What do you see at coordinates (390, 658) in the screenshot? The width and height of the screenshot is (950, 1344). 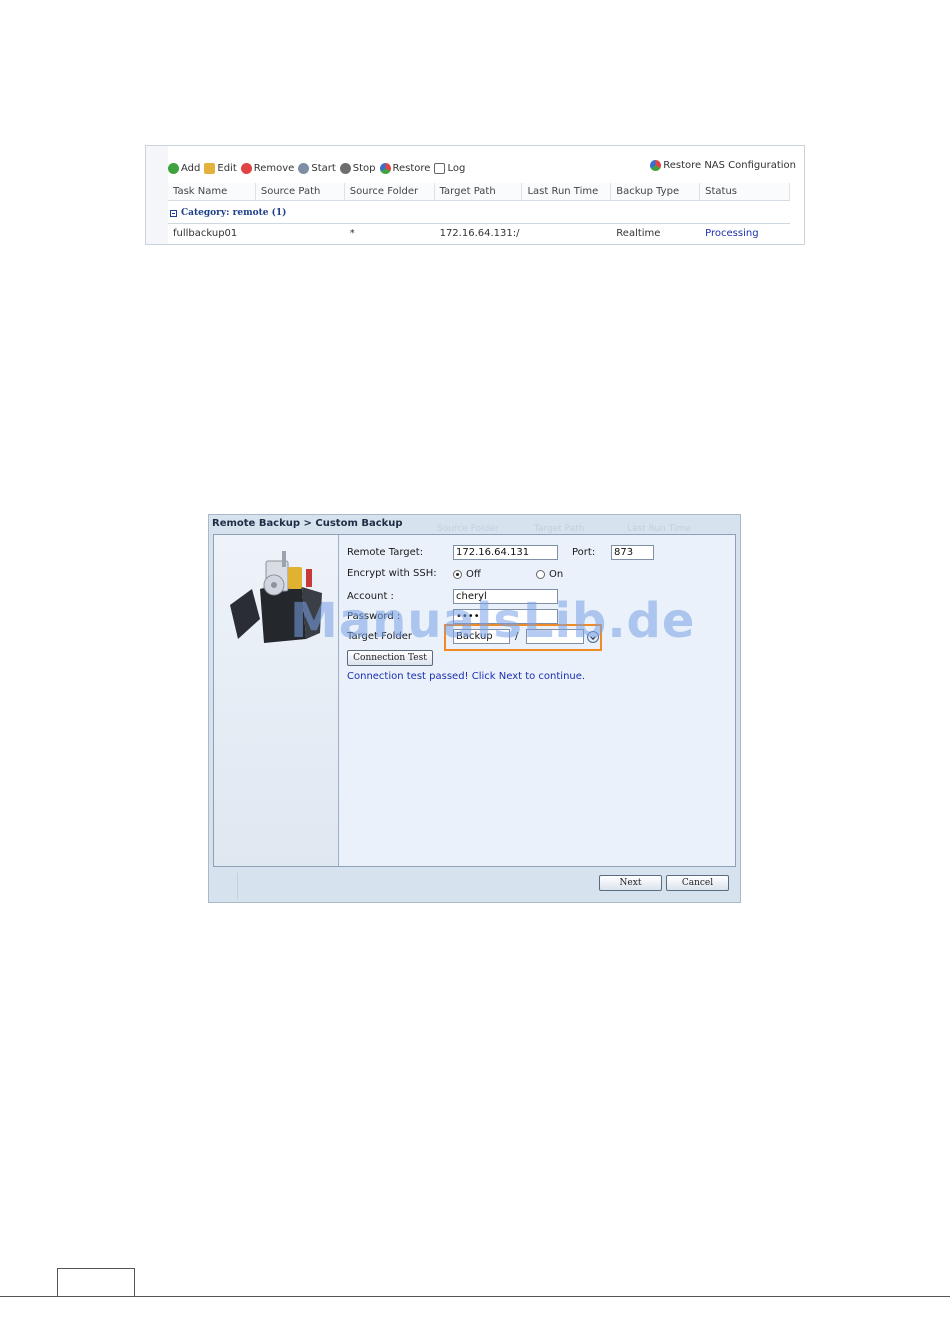 I see `connection-test-button: Connection Test` at bounding box center [390, 658].